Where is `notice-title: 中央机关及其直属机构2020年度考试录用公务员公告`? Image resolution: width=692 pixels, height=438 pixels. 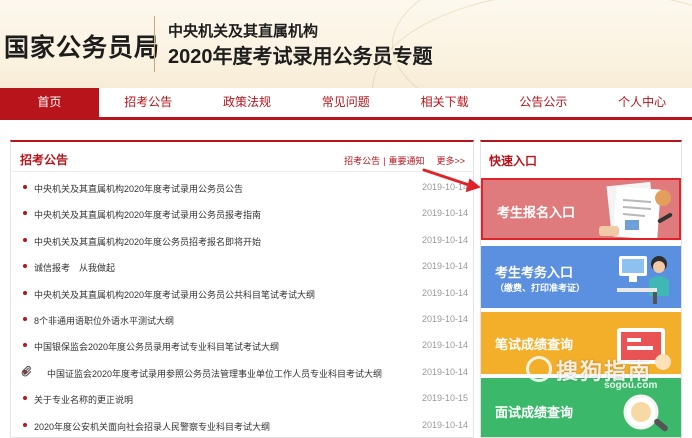
notice-title: 中央机关及其直属机构2020年度考试录用公务员公告 is located at coordinates (138, 188).